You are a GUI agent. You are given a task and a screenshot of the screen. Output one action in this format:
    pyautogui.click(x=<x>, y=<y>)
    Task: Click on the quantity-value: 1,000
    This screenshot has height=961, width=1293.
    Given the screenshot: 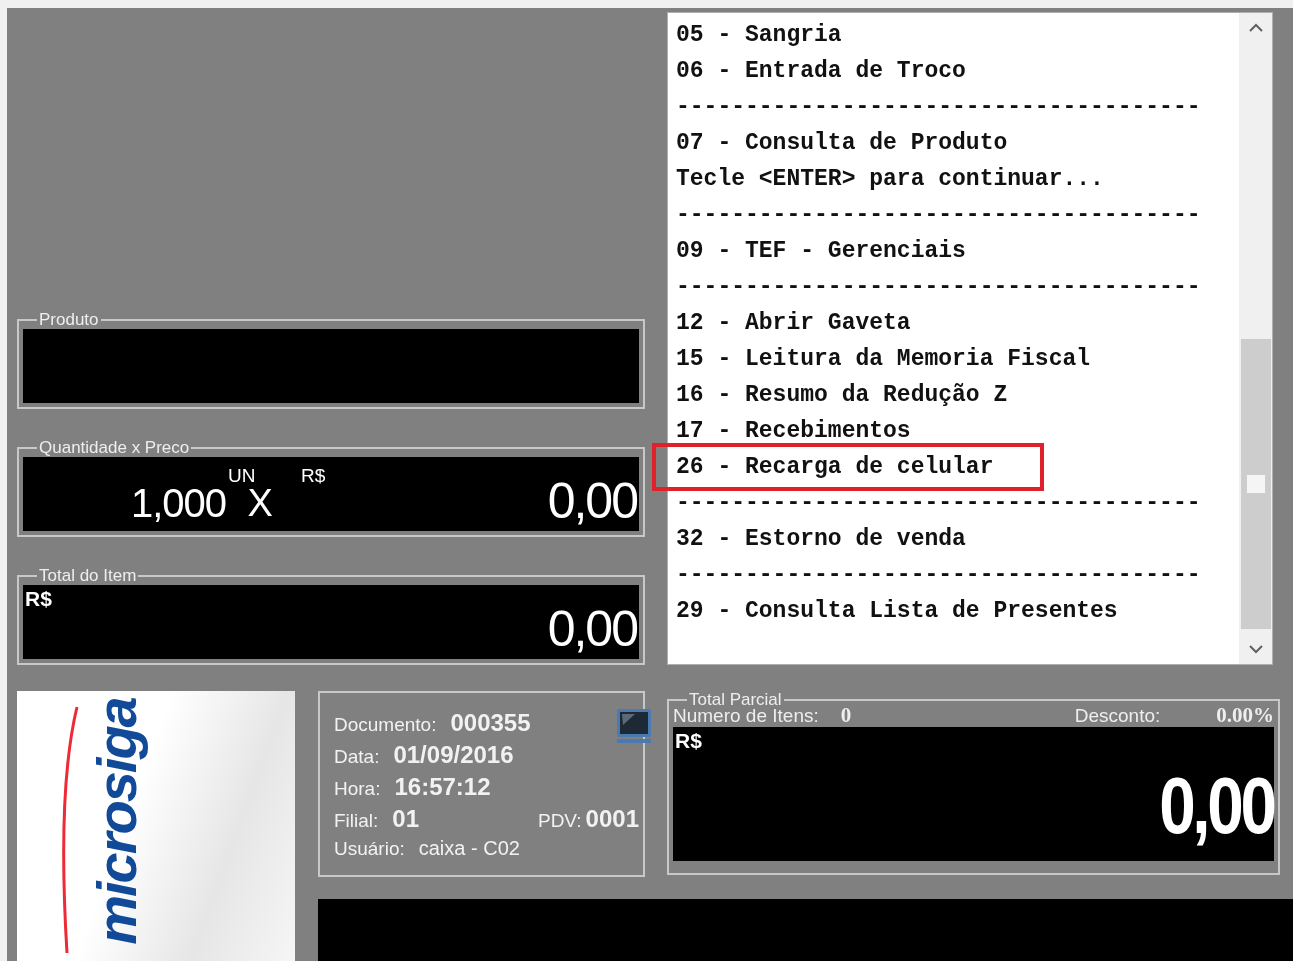 What is the action you would take?
    pyautogui.click(x=179, y=503)
    